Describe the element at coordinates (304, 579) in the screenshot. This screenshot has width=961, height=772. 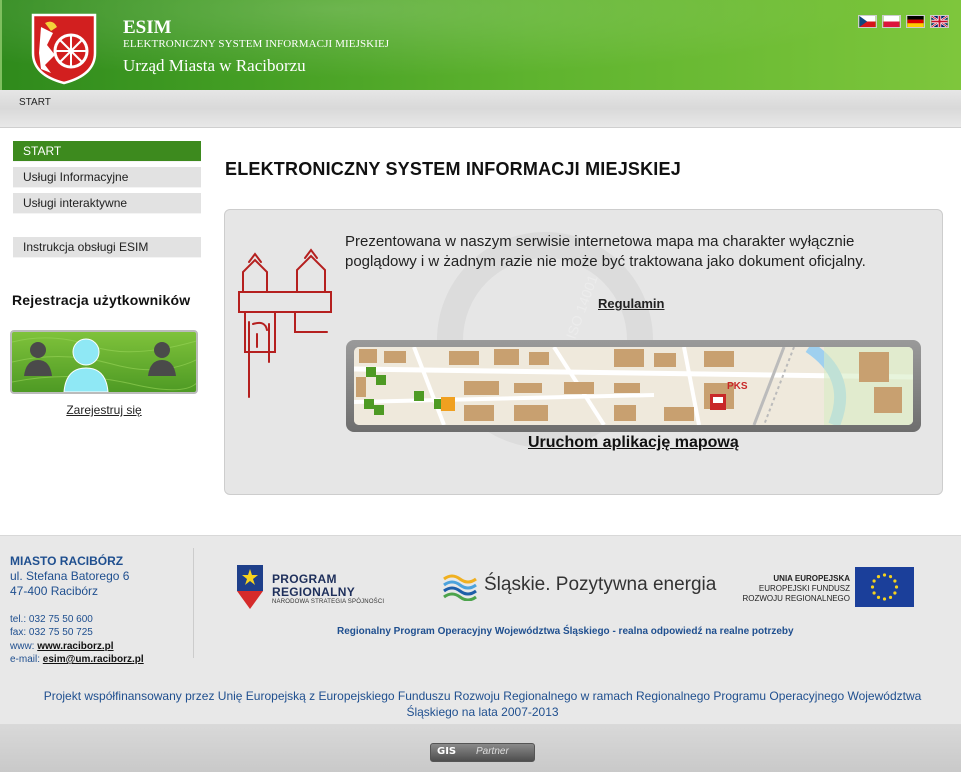
I see `program-line1: PROGRAM` at that location.